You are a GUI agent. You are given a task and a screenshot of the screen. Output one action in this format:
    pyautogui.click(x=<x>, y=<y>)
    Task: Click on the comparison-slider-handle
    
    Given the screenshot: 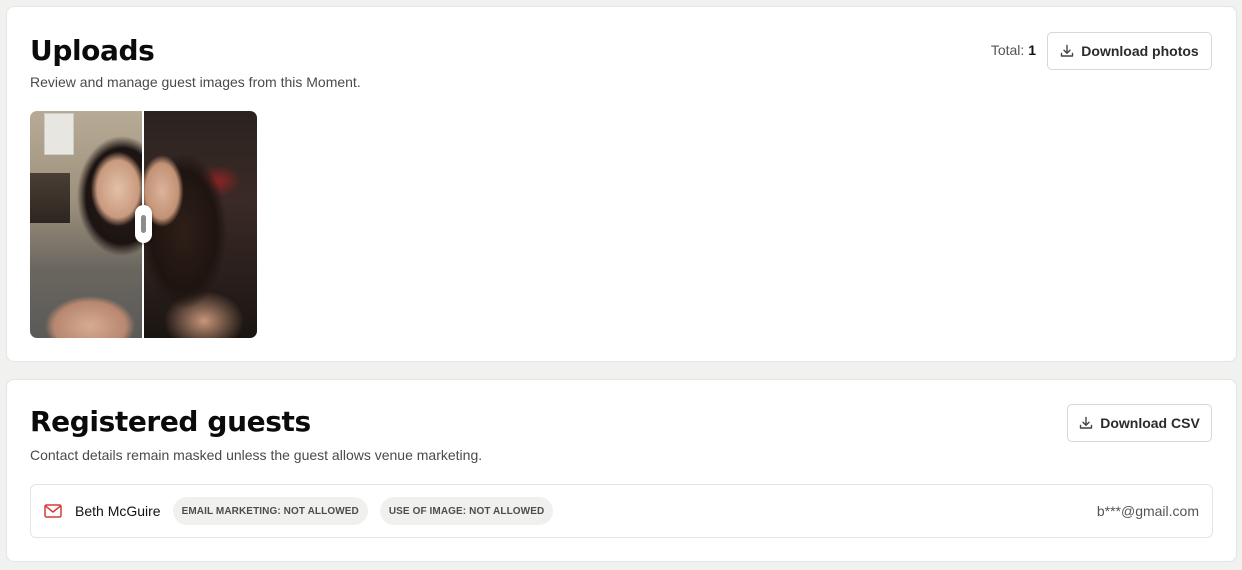 What is the action you would take?
    pyautogui.click(x=143, y=224)
    